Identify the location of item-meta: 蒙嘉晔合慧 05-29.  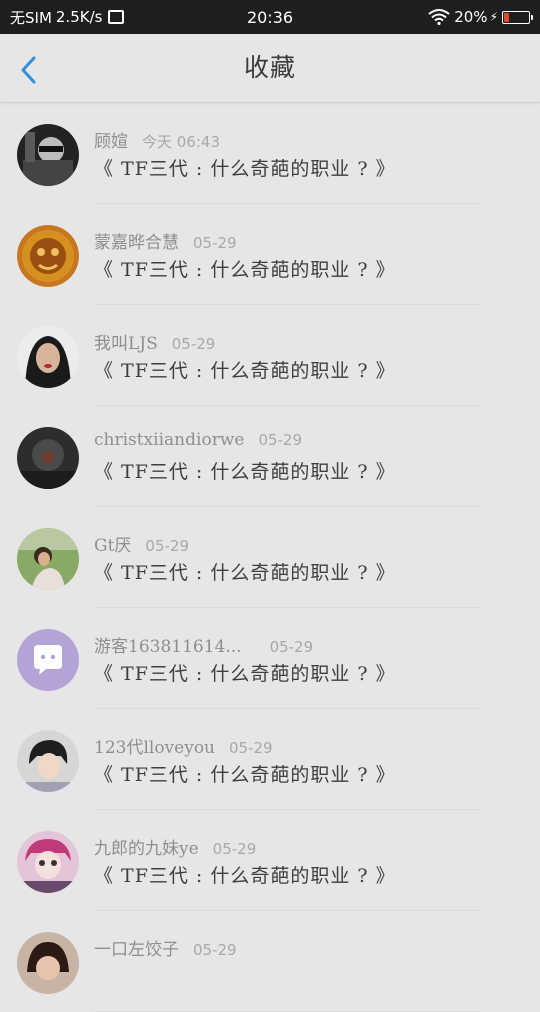
(165, 240).